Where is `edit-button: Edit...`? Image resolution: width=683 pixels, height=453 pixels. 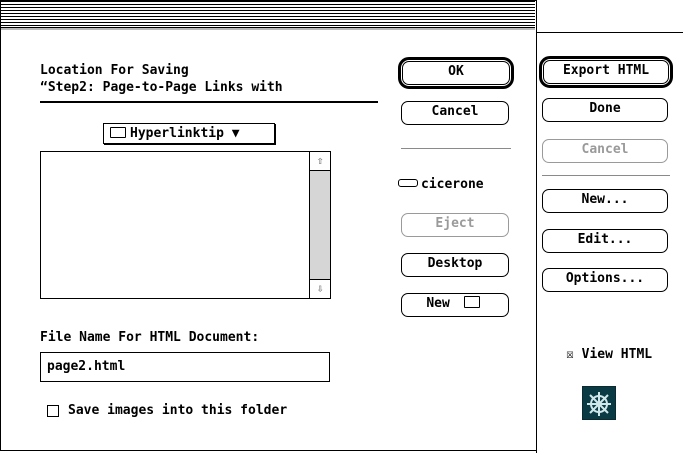
edit-button: Edit... is located at coordinates (605, 241).